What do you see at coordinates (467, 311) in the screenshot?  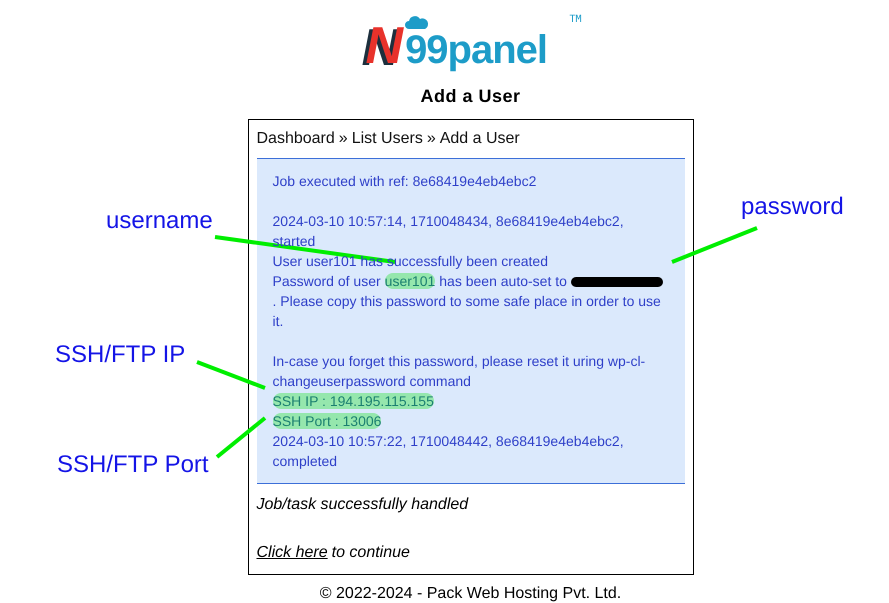 I see `log-text: . Please copy this password to some safe place in order to use it.` at bounding box center [467, 311].